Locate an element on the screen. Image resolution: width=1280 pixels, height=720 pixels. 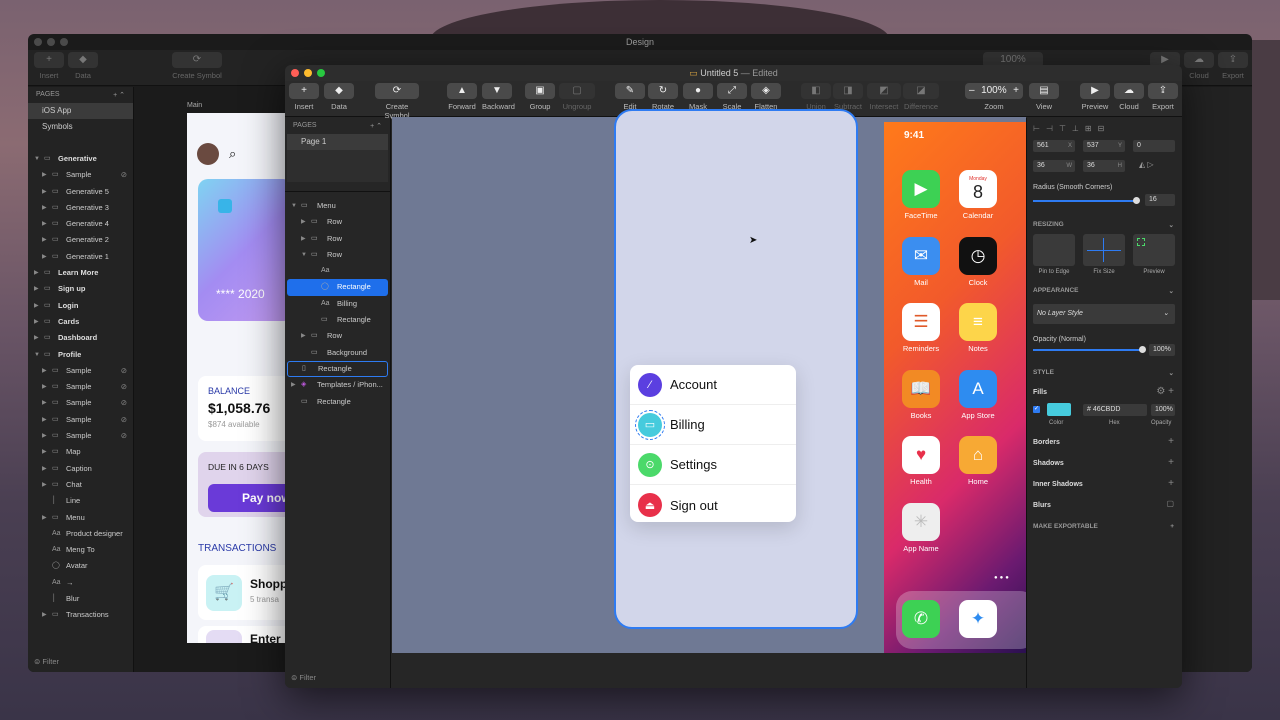
ios-app-clock: ◷ Clock is located at coordinates (978, 261).